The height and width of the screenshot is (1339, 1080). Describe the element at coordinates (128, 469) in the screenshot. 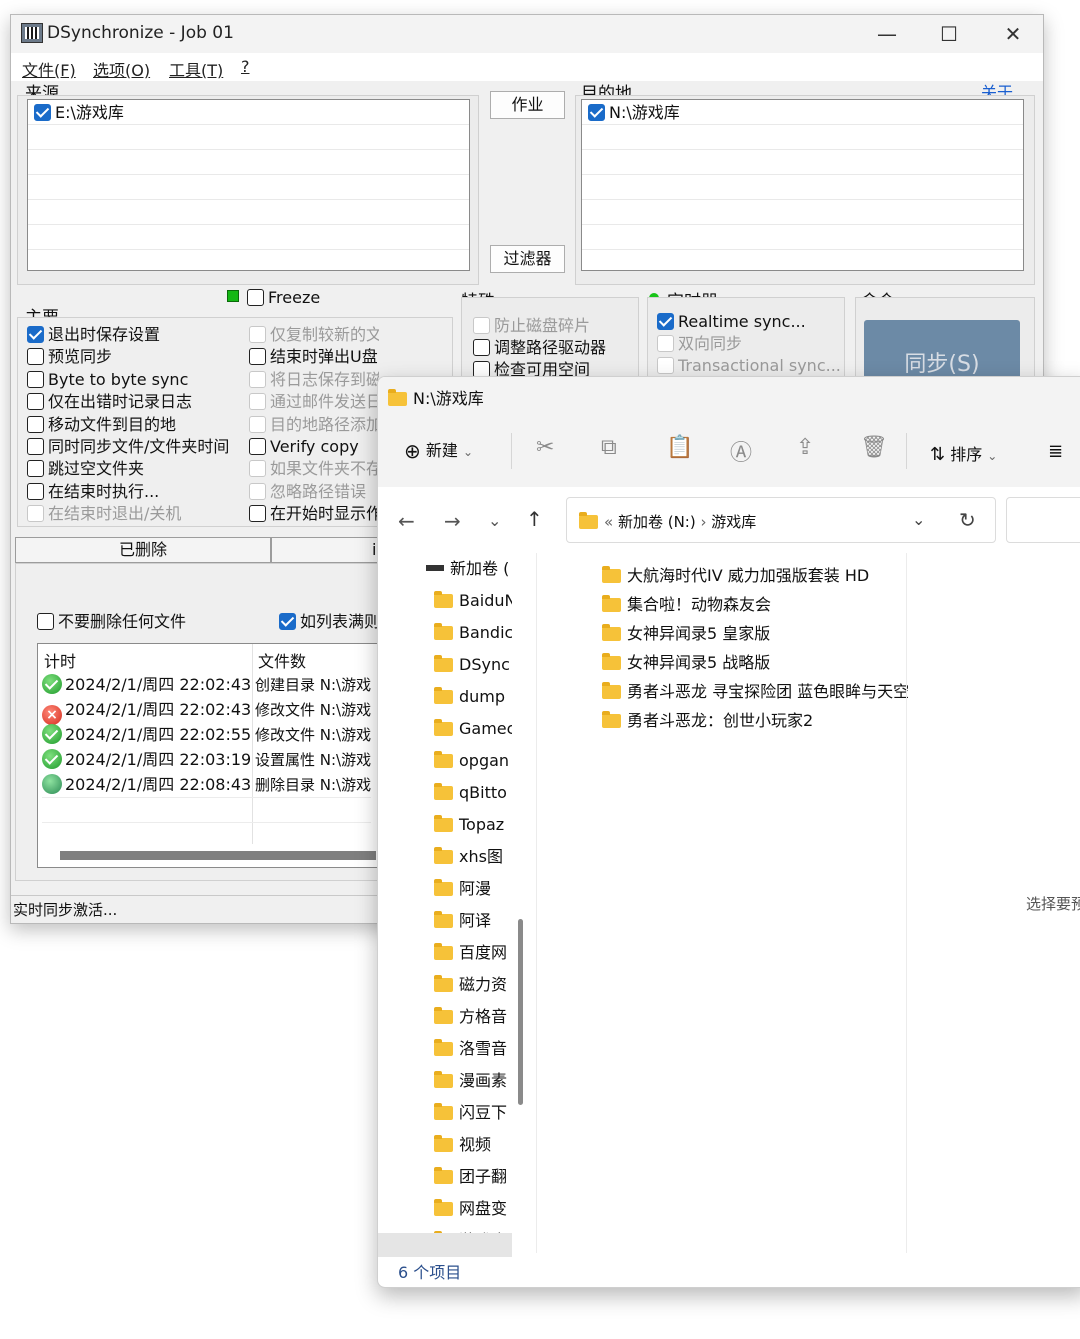

I see `main-option-6: 跳过空文件夹` at that location.